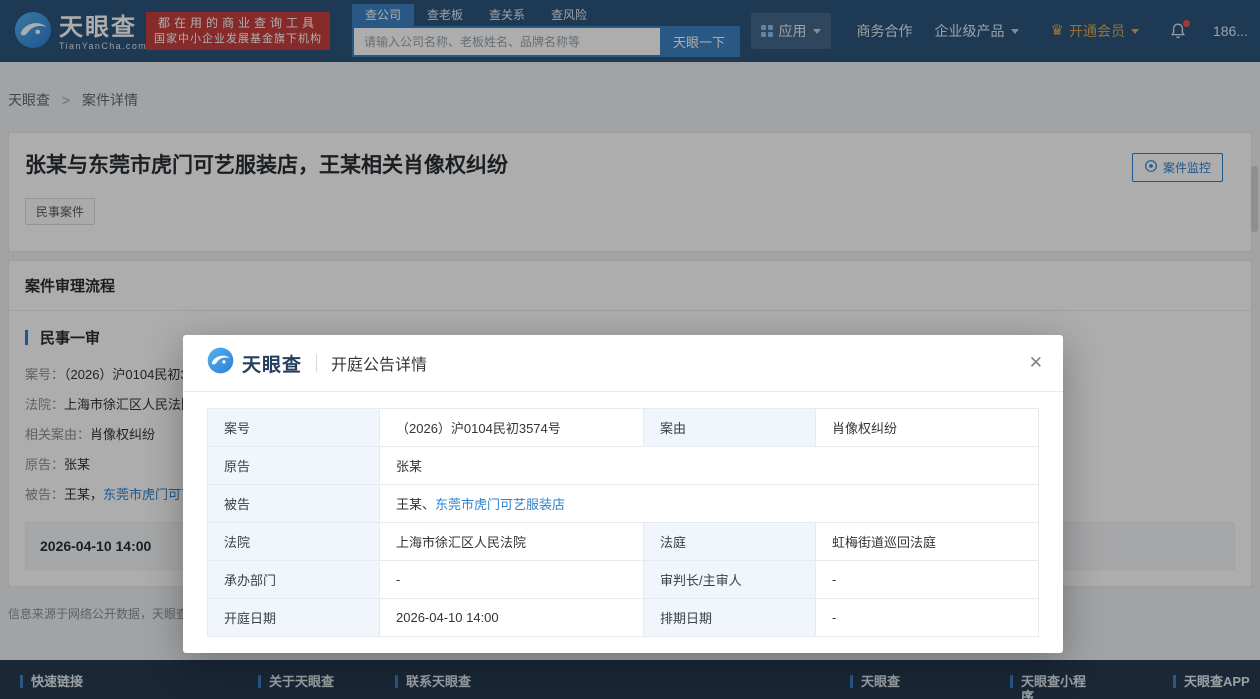  What do you see at coordinates (729, 427) in the screenshot?
I see `cell-cause-label: 案由` at bounding box center [729, 427].